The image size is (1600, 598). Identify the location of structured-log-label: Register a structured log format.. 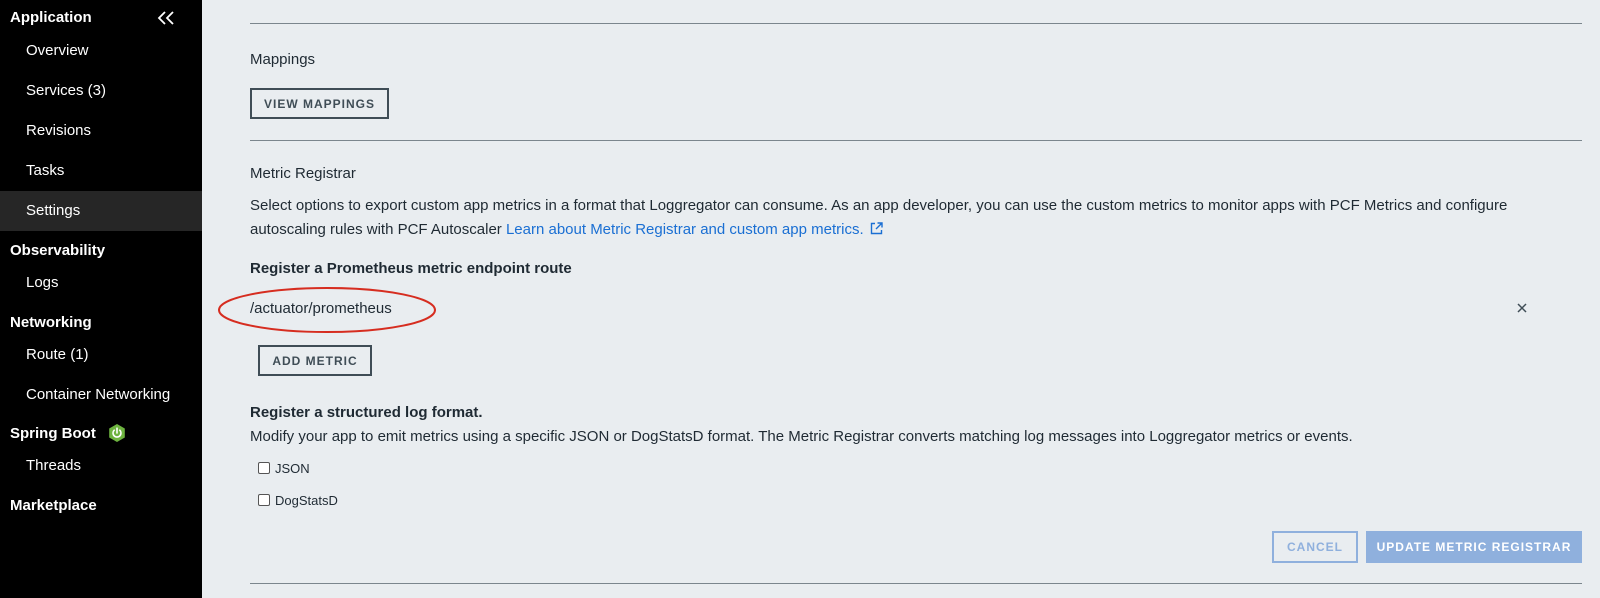
(366, 412).